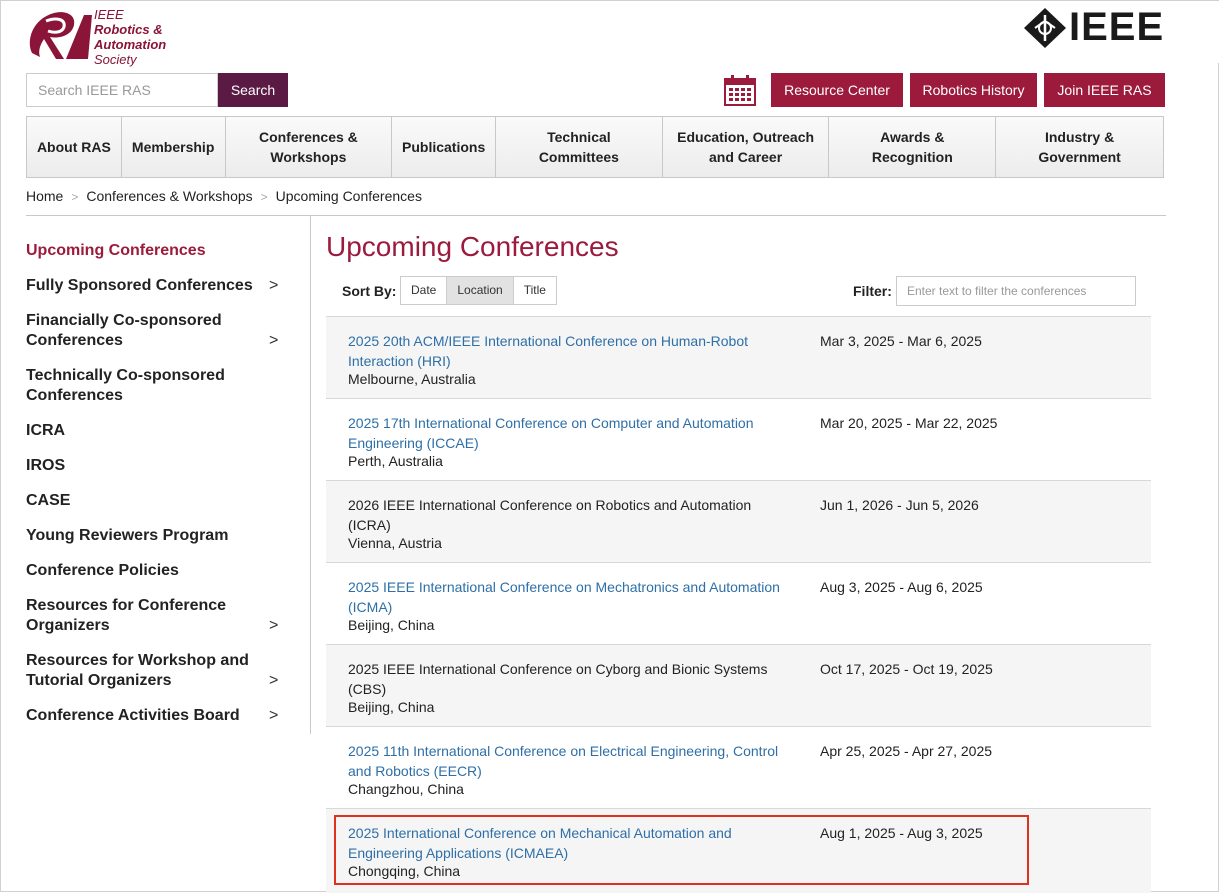  What do you see at coordinates (395, 461) in the screenshot?
I see `conference-location: Perth, Australia` at bounding box center [395, 461].